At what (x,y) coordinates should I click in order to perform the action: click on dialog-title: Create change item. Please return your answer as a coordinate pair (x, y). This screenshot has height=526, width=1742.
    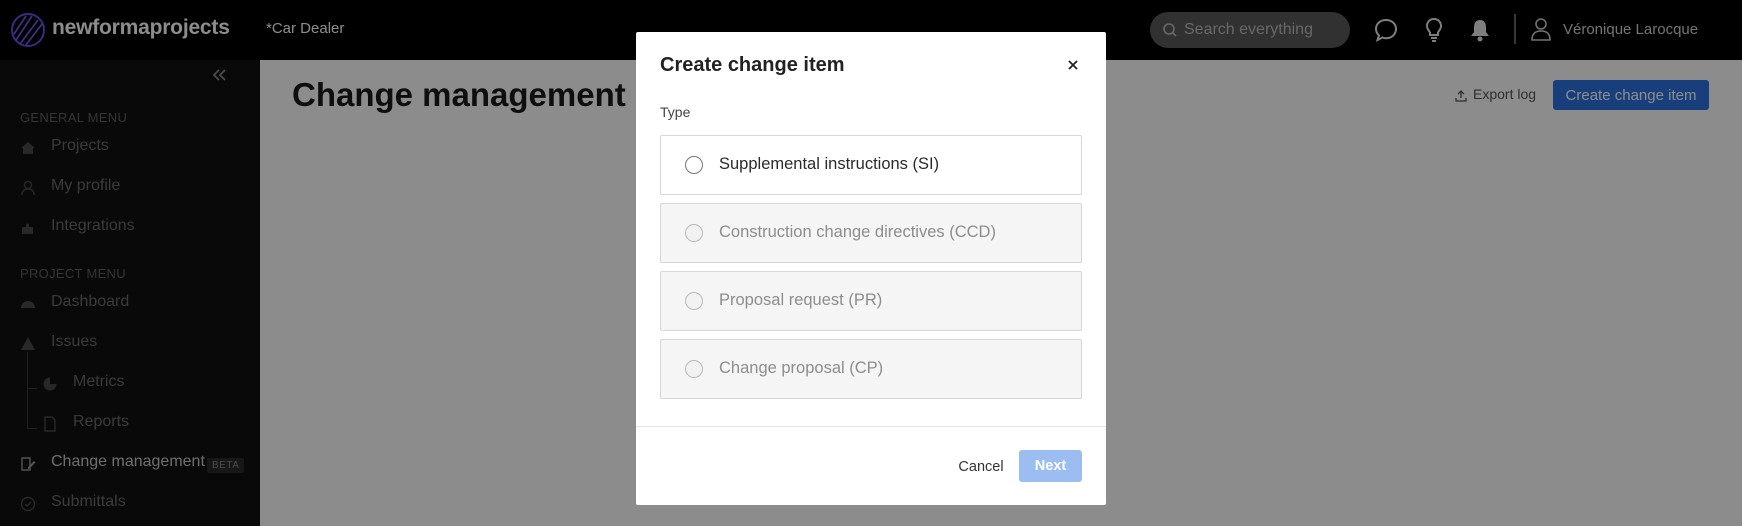
    Looking at the image, I should click on (752, 65).